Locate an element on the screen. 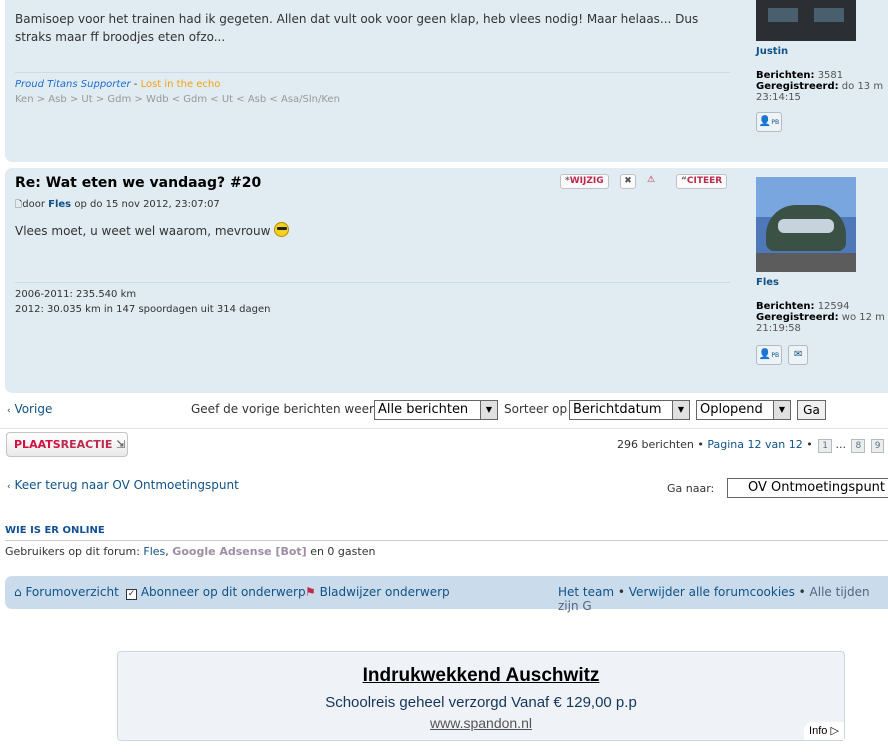 The height and width of the screenshot is (754, 888). show-posts-label: Geef de vorige berichten weer: is located at coordinates (284, 409).